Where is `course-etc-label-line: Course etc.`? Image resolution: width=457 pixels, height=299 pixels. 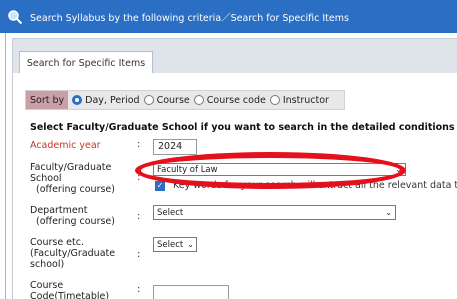
course-etc-label-line: Course etc. is located at coordinates (57, 242).